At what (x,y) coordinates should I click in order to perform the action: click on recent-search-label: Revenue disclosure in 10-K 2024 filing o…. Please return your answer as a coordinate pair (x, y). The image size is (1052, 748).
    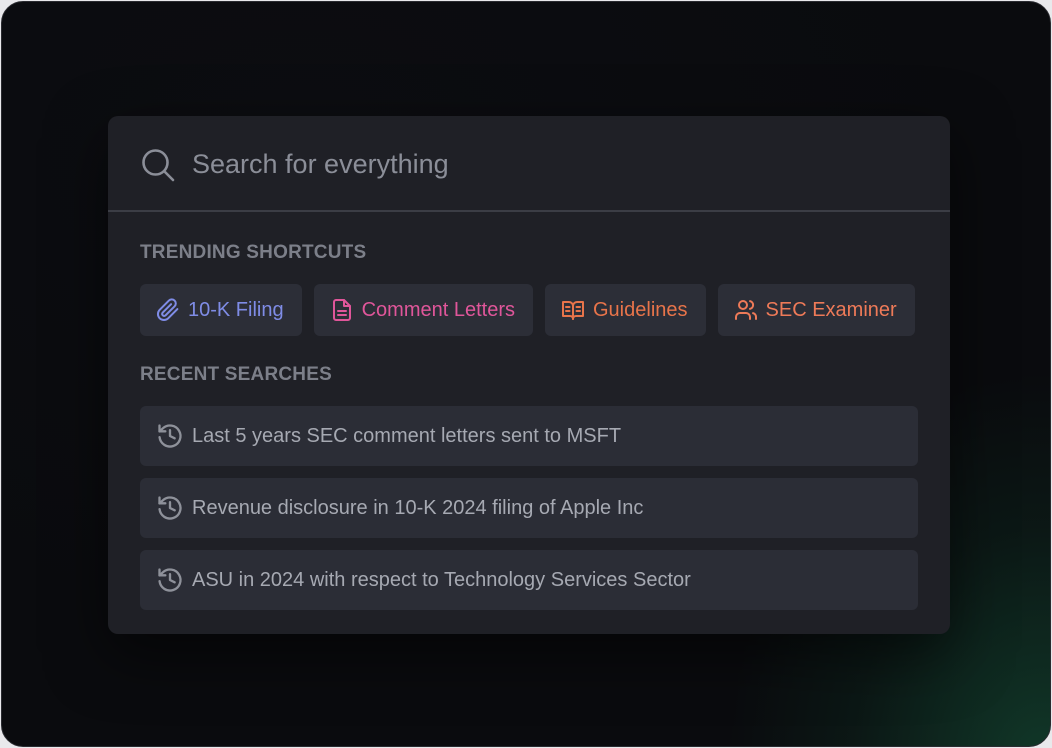
    Looking at the image, I should click on (418, 507).